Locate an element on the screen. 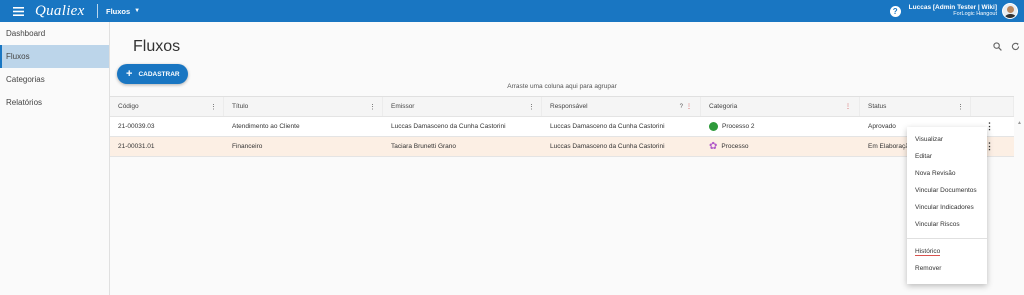  cell-codigo: 21-00031.01 is located at coordinates (136, 146).